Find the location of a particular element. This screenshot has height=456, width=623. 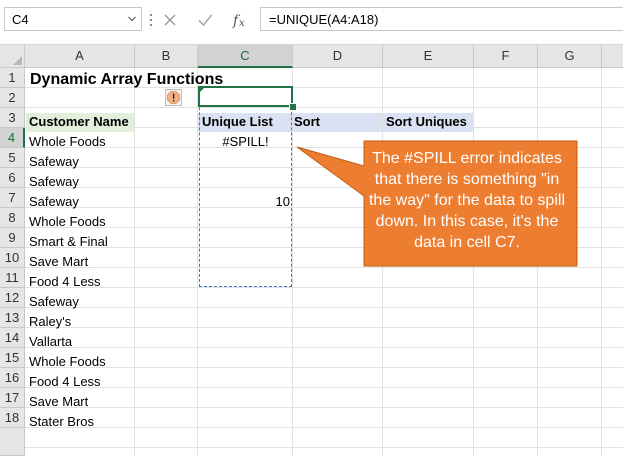

svg-text: x is located at coordinates (242, 23).